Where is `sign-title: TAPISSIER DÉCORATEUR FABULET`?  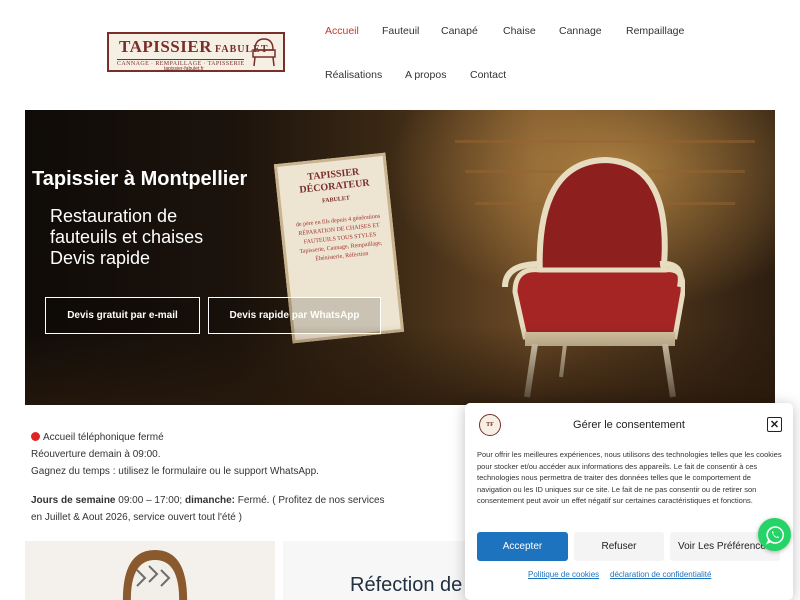
sign-title: TAPISSIER DÉCORATEUR FABULET is located at coordinates (334, 185).